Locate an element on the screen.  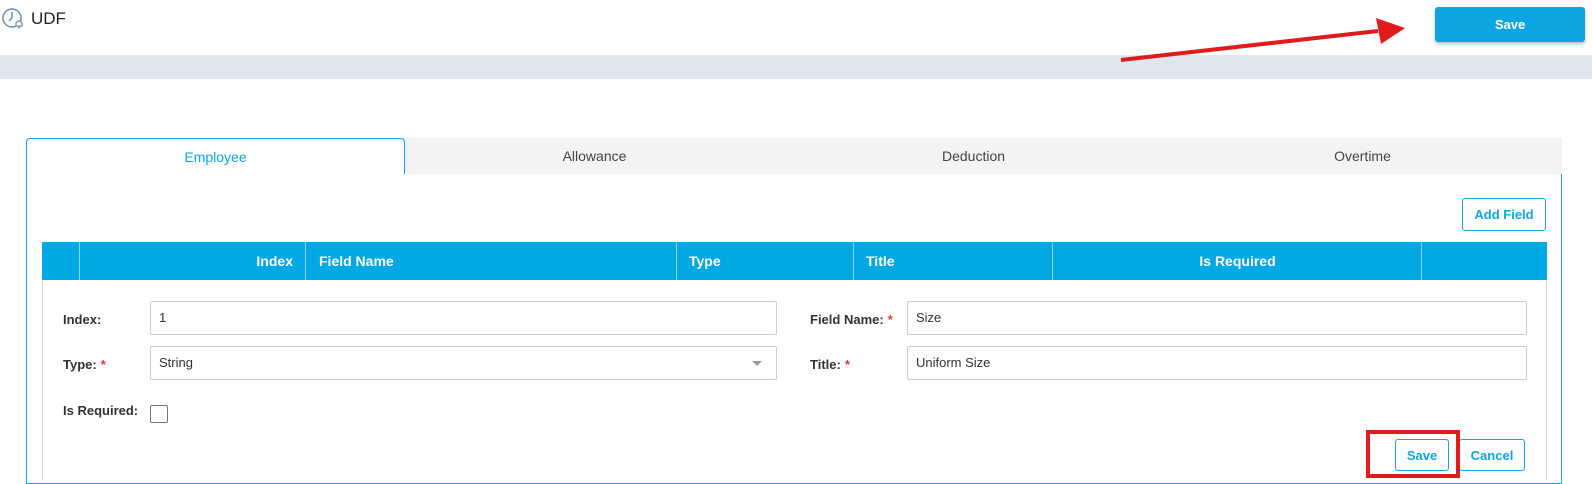
page-title: UDF is located at coordinates (48, 18).